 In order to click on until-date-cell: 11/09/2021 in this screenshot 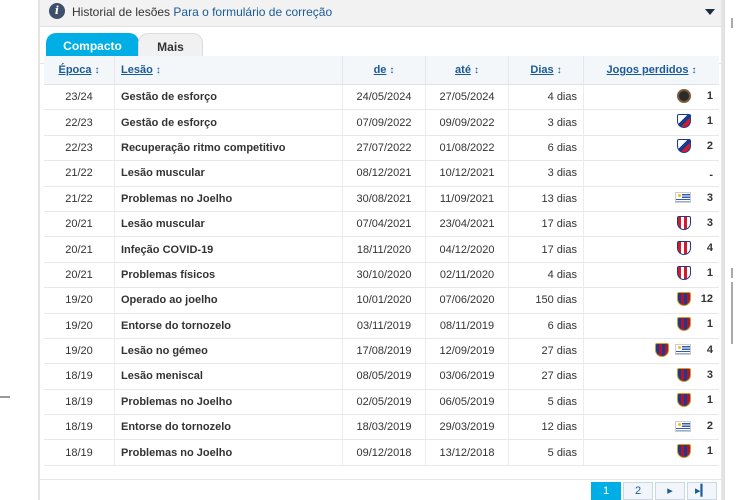, I will do `click(467, 199)`.